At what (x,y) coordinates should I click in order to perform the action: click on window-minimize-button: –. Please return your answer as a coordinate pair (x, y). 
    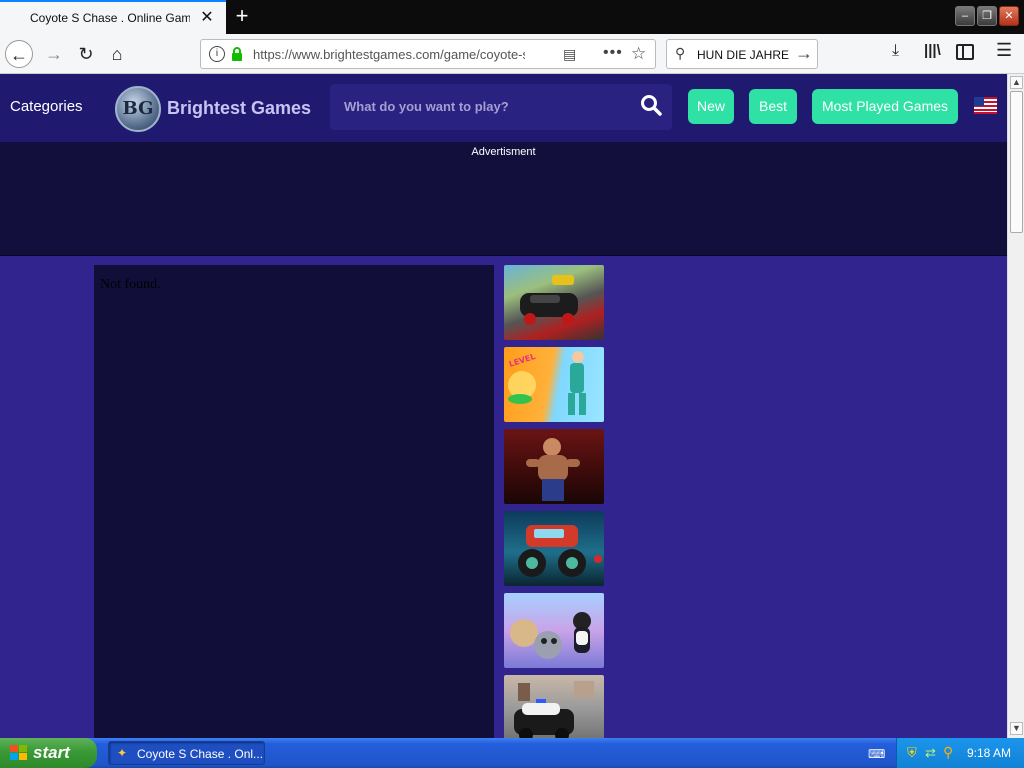
    Looking at the image, I should click on (965, 16).